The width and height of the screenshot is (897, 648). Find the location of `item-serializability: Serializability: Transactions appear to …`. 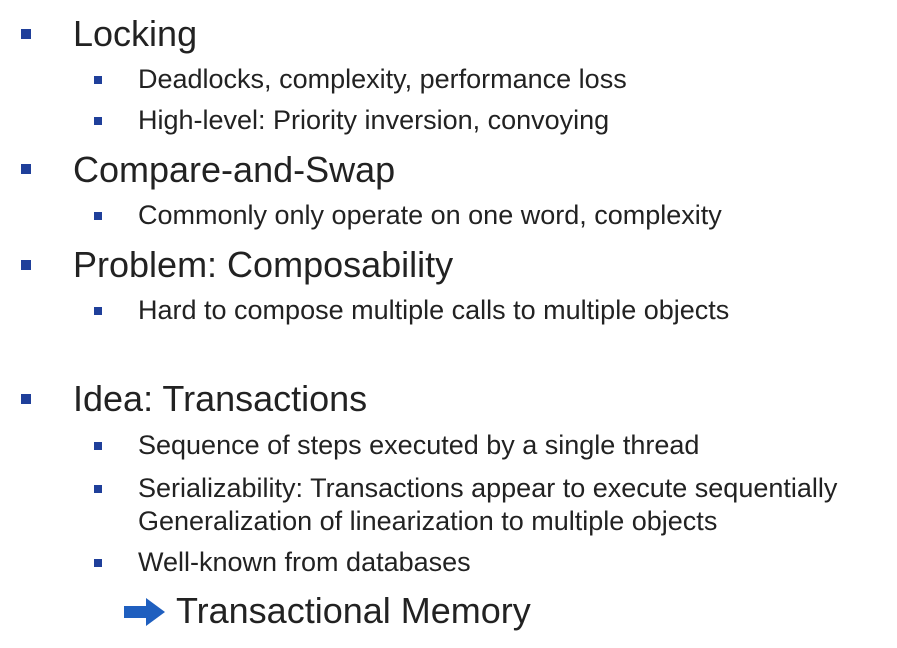

item-serializability: Serializability: Transactions appear to … is located at coordinates (488, 488).